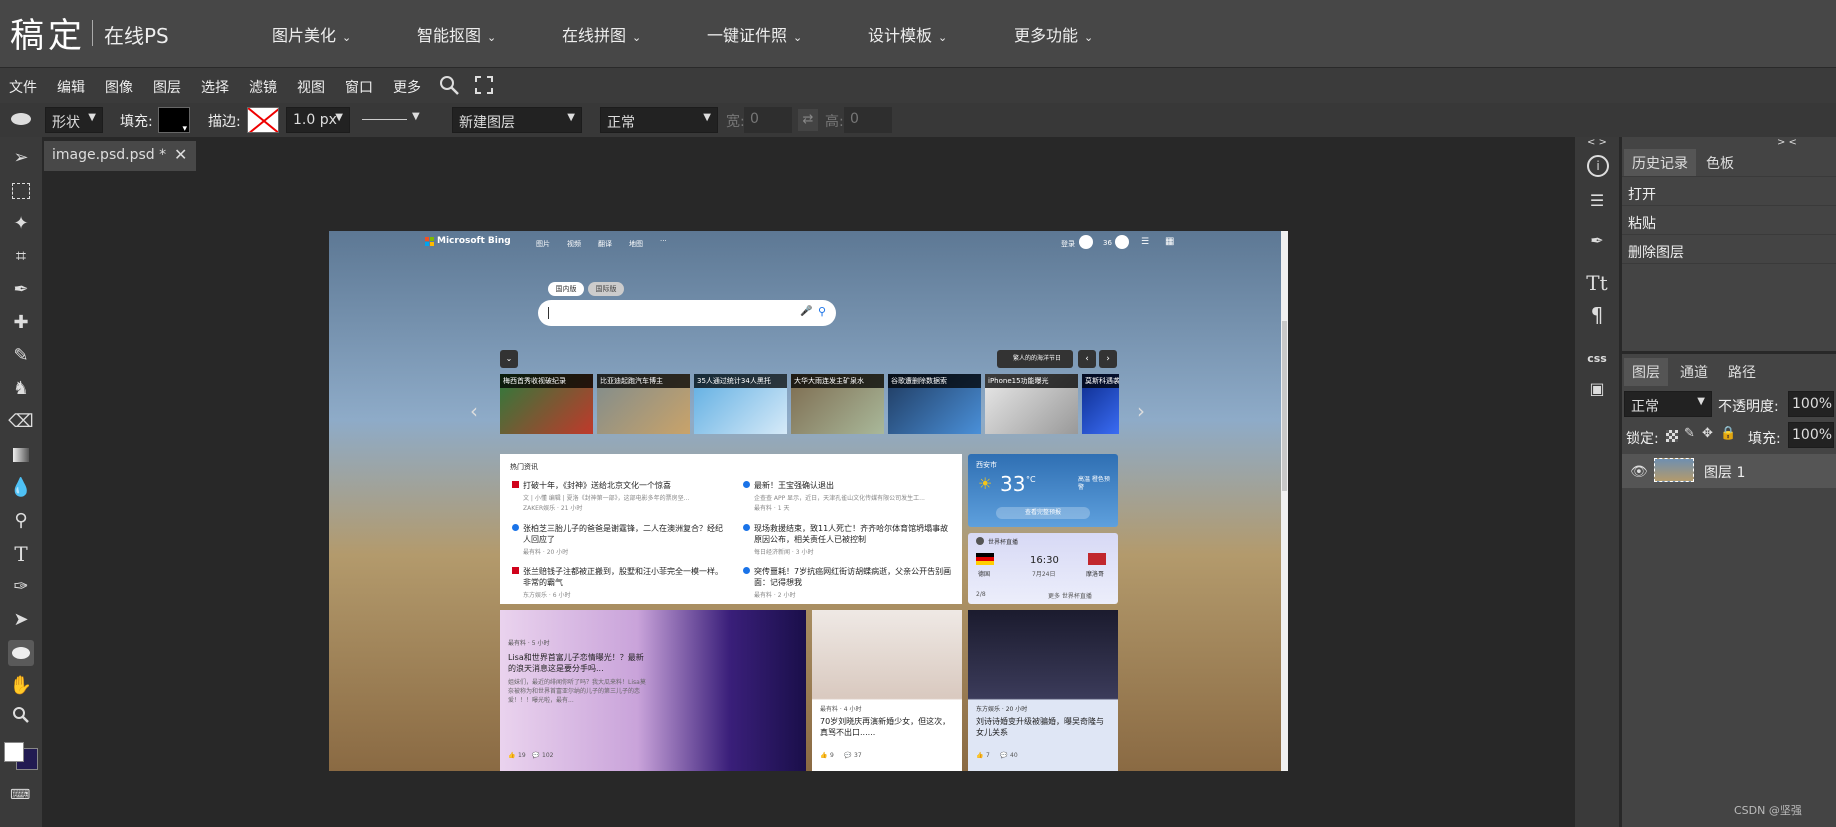  Describe the element at coordinates (1597, 283) in the screenshot. I see `character-icon: Tt` at that location.